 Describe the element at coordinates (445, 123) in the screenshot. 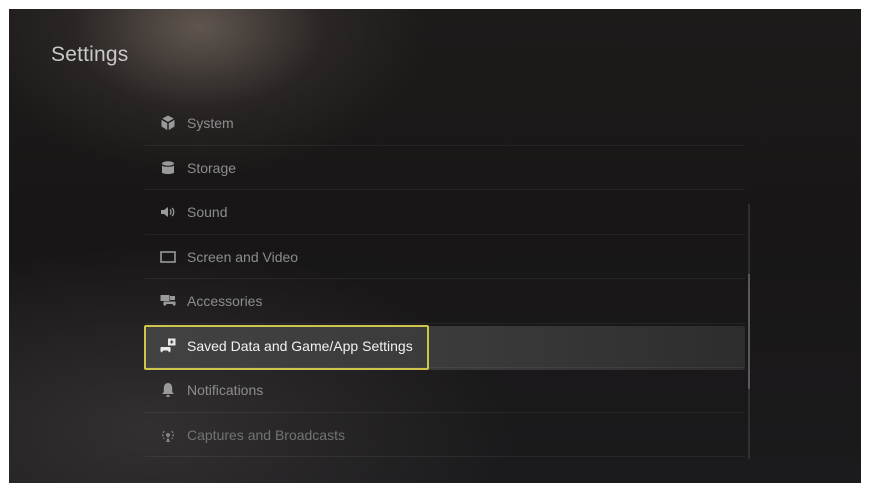

I see `menu-item-system: System` at that location.